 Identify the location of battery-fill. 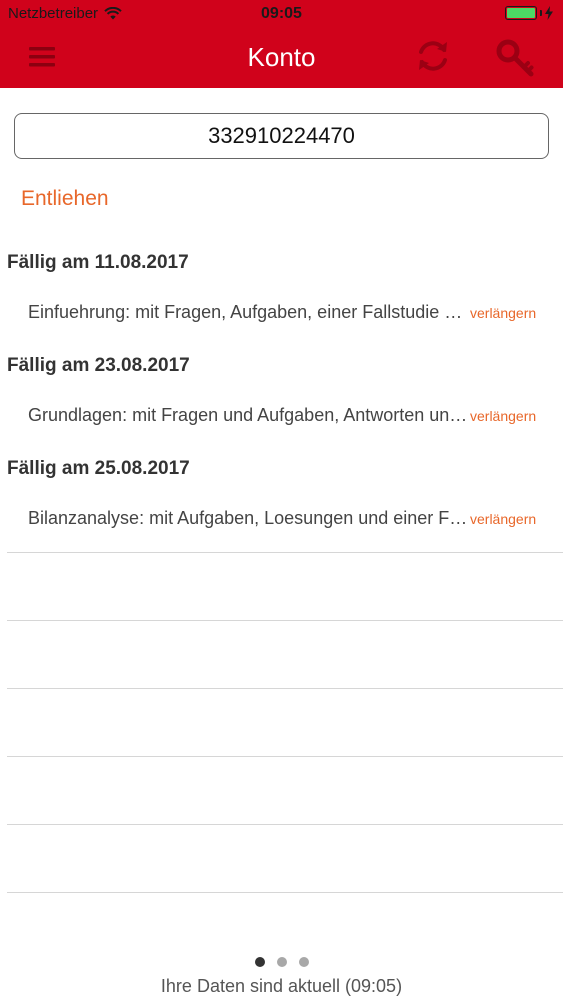
(521, 13).